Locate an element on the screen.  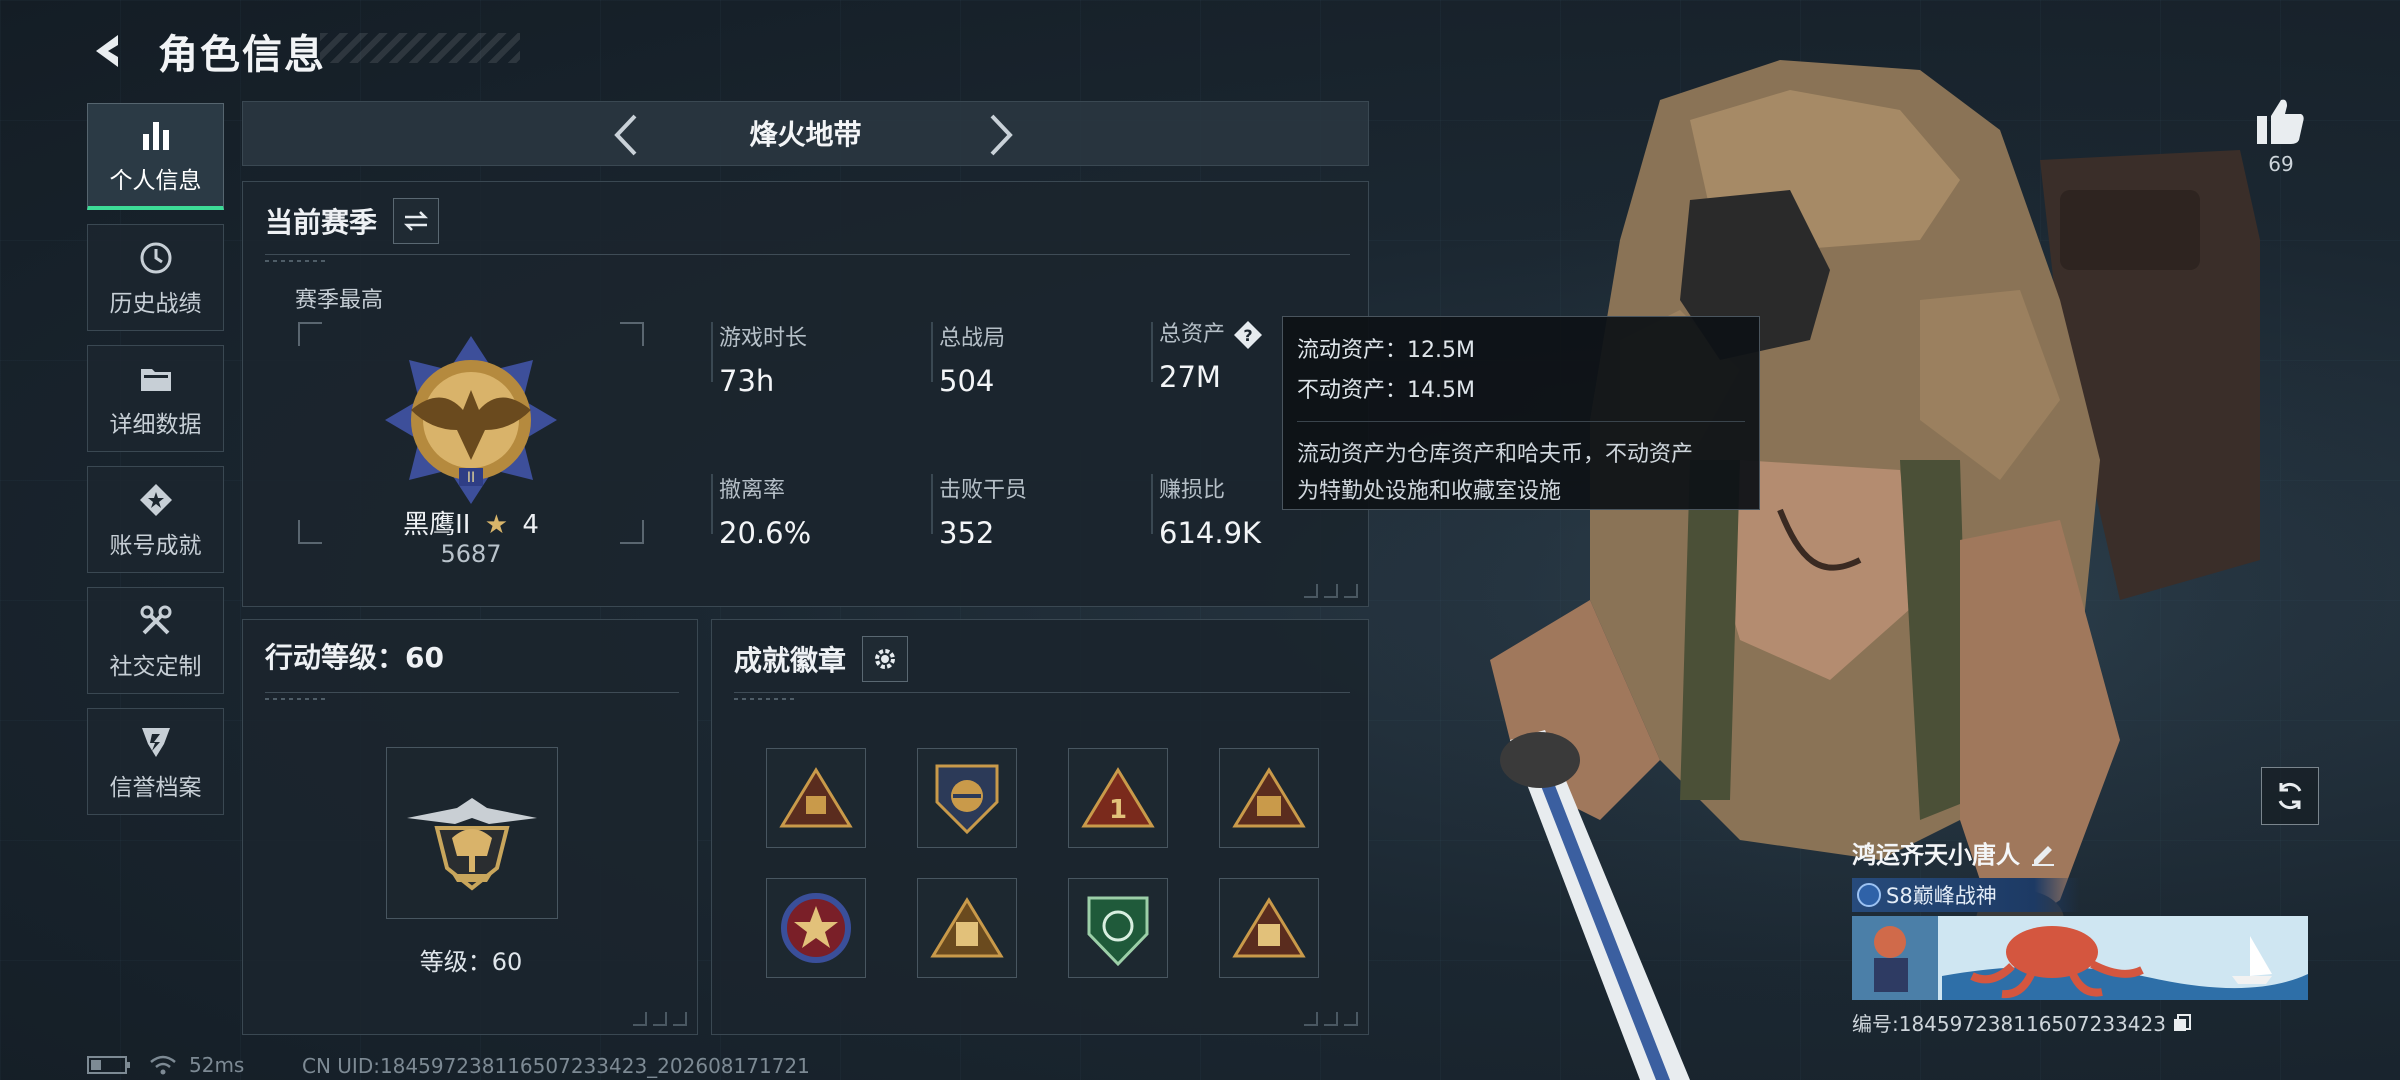
description-line: 为特勤处设施和收藏室设施 is located at coordinates (1429, 491).